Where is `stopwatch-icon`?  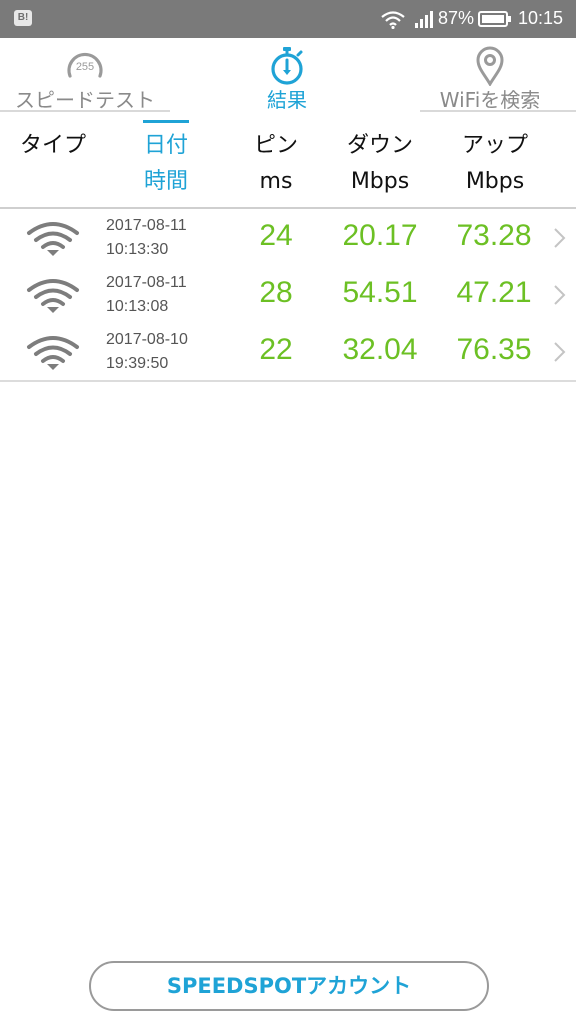
stopwatch-icon is located at coordinates (287, 66).